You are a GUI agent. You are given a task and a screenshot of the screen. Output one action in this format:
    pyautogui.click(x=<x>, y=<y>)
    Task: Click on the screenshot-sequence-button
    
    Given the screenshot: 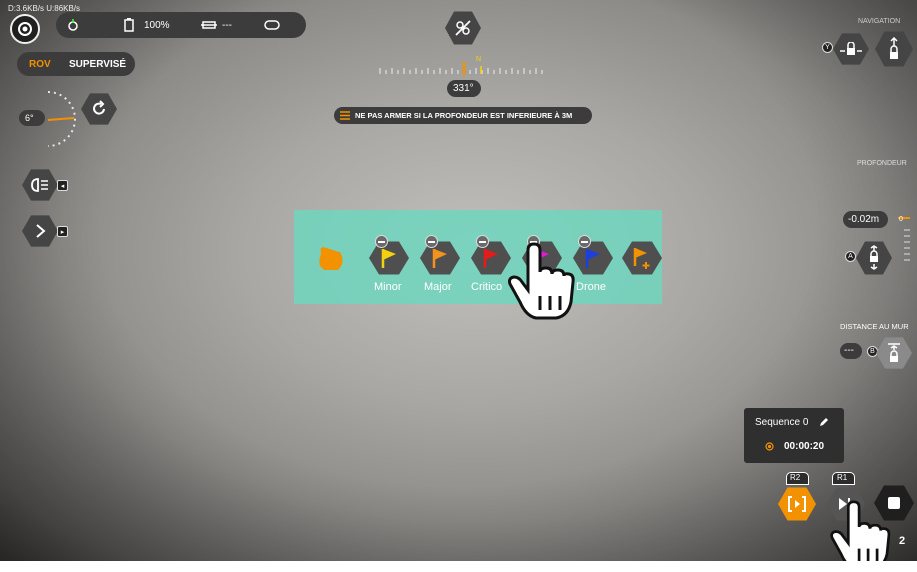 What is the action you would take?
    pyautogui.click(x=797, y=504)
    